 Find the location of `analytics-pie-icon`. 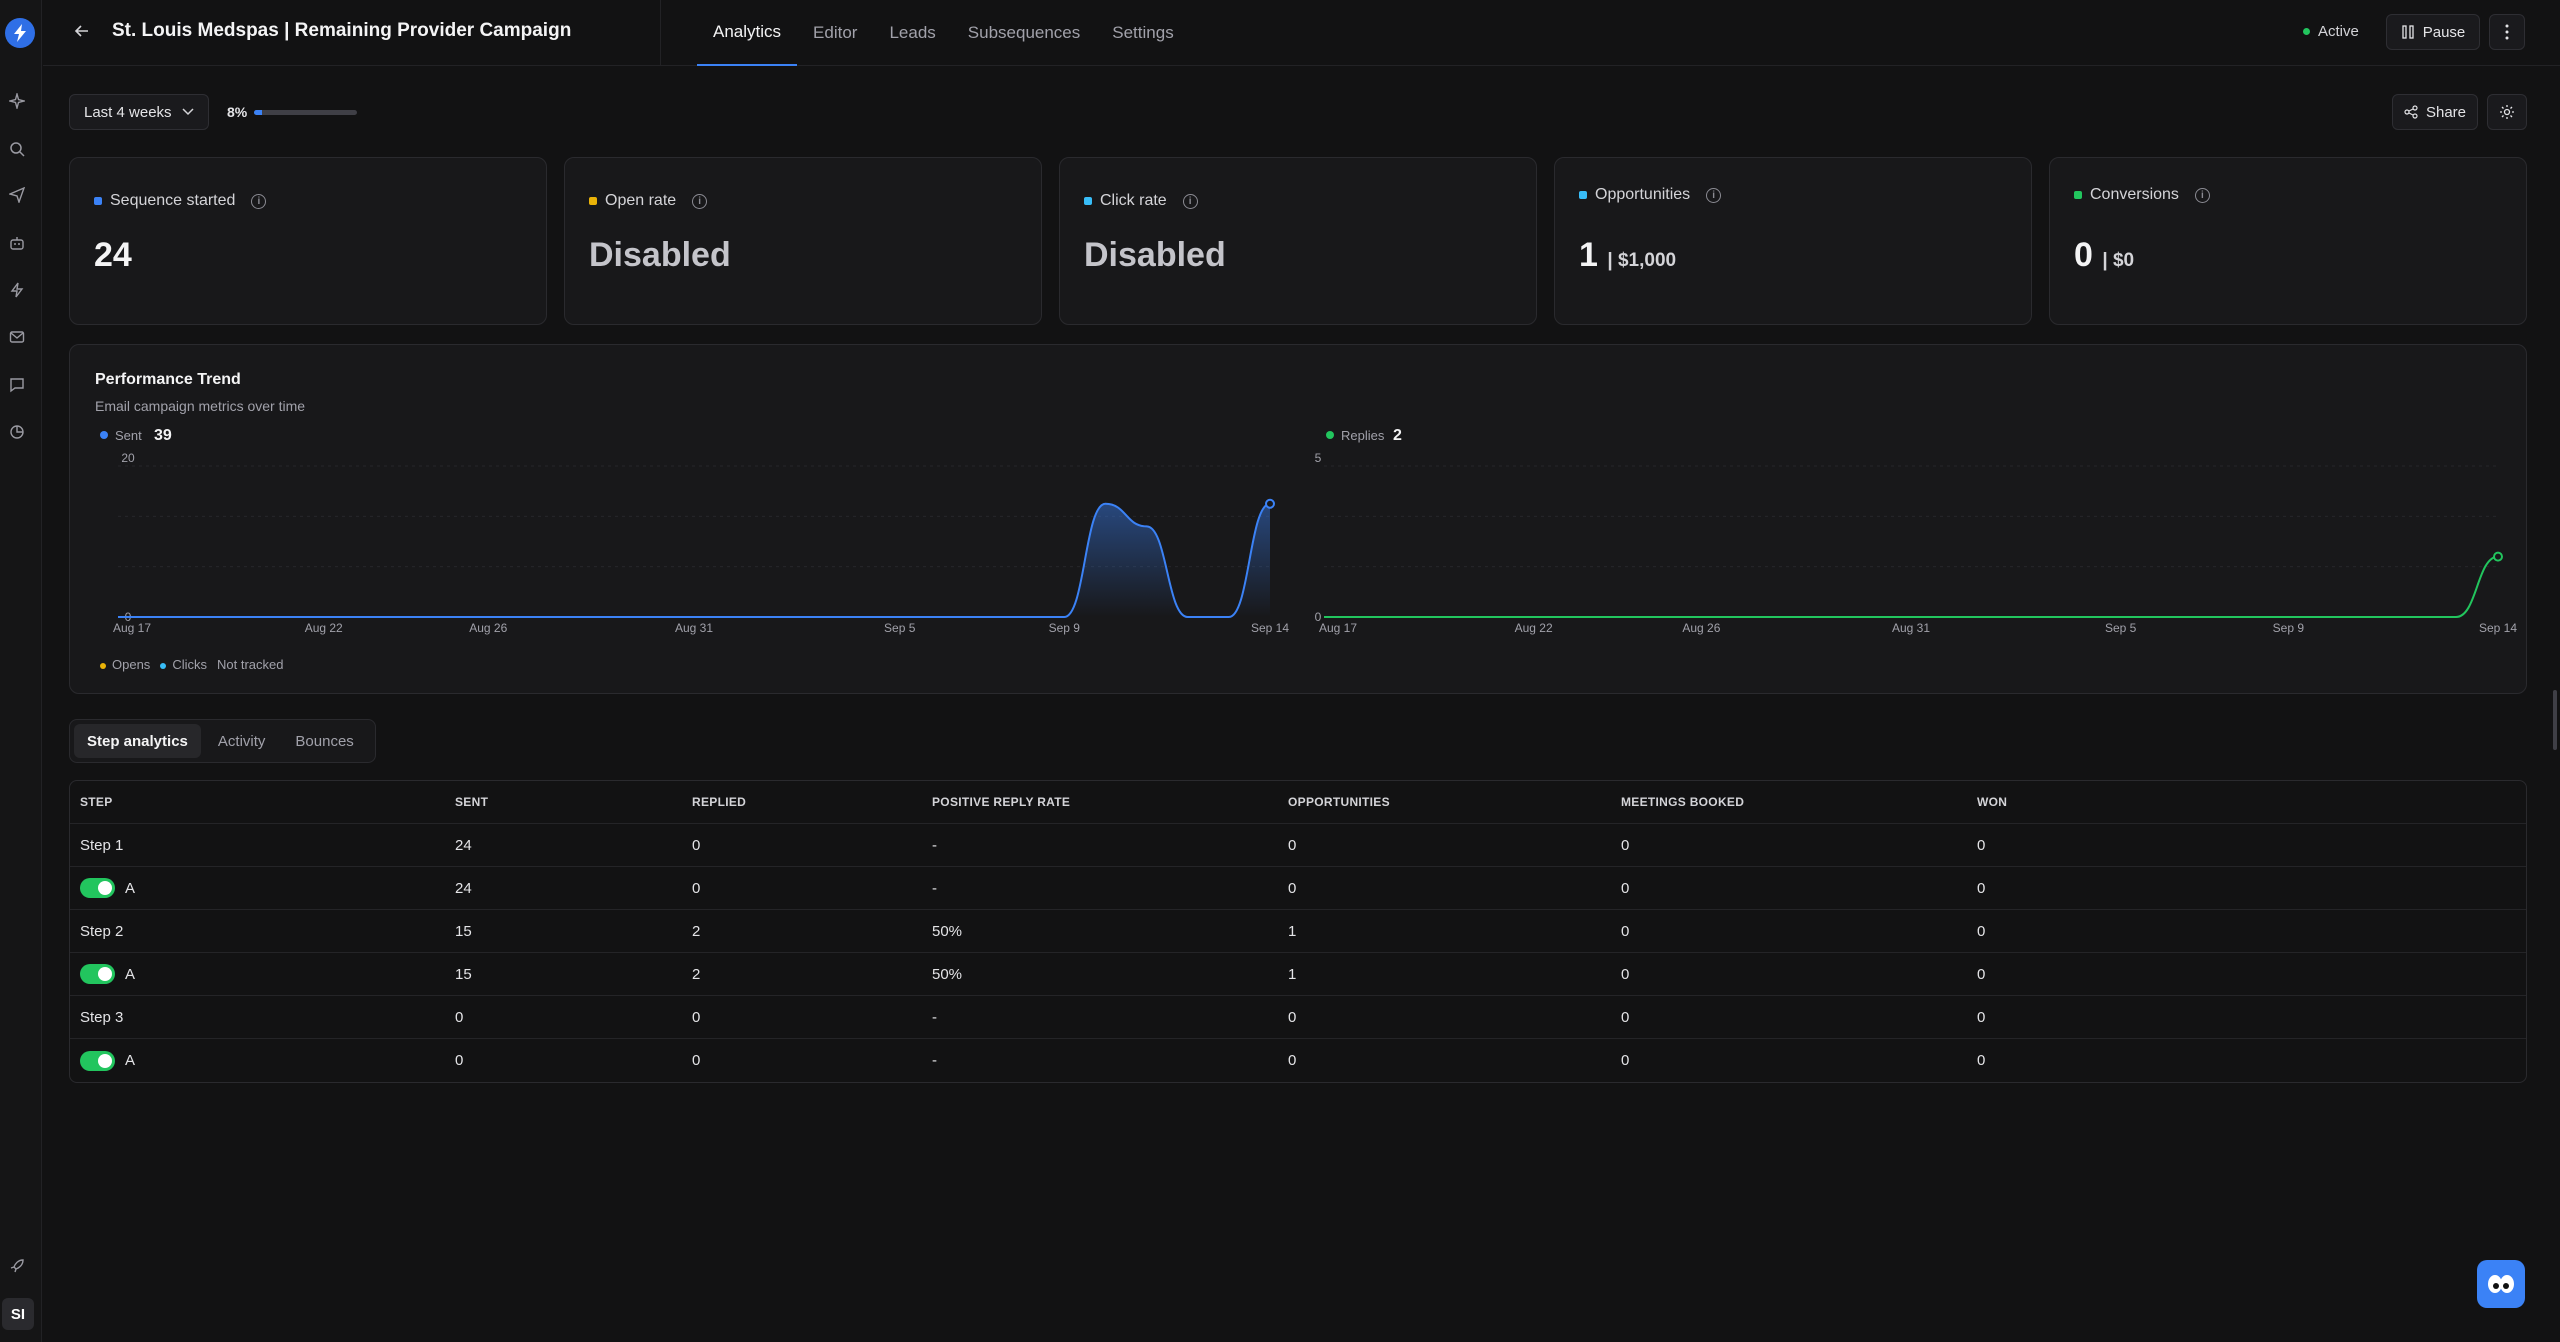

analytics-pie-icon is located at coordinates (17, 432).